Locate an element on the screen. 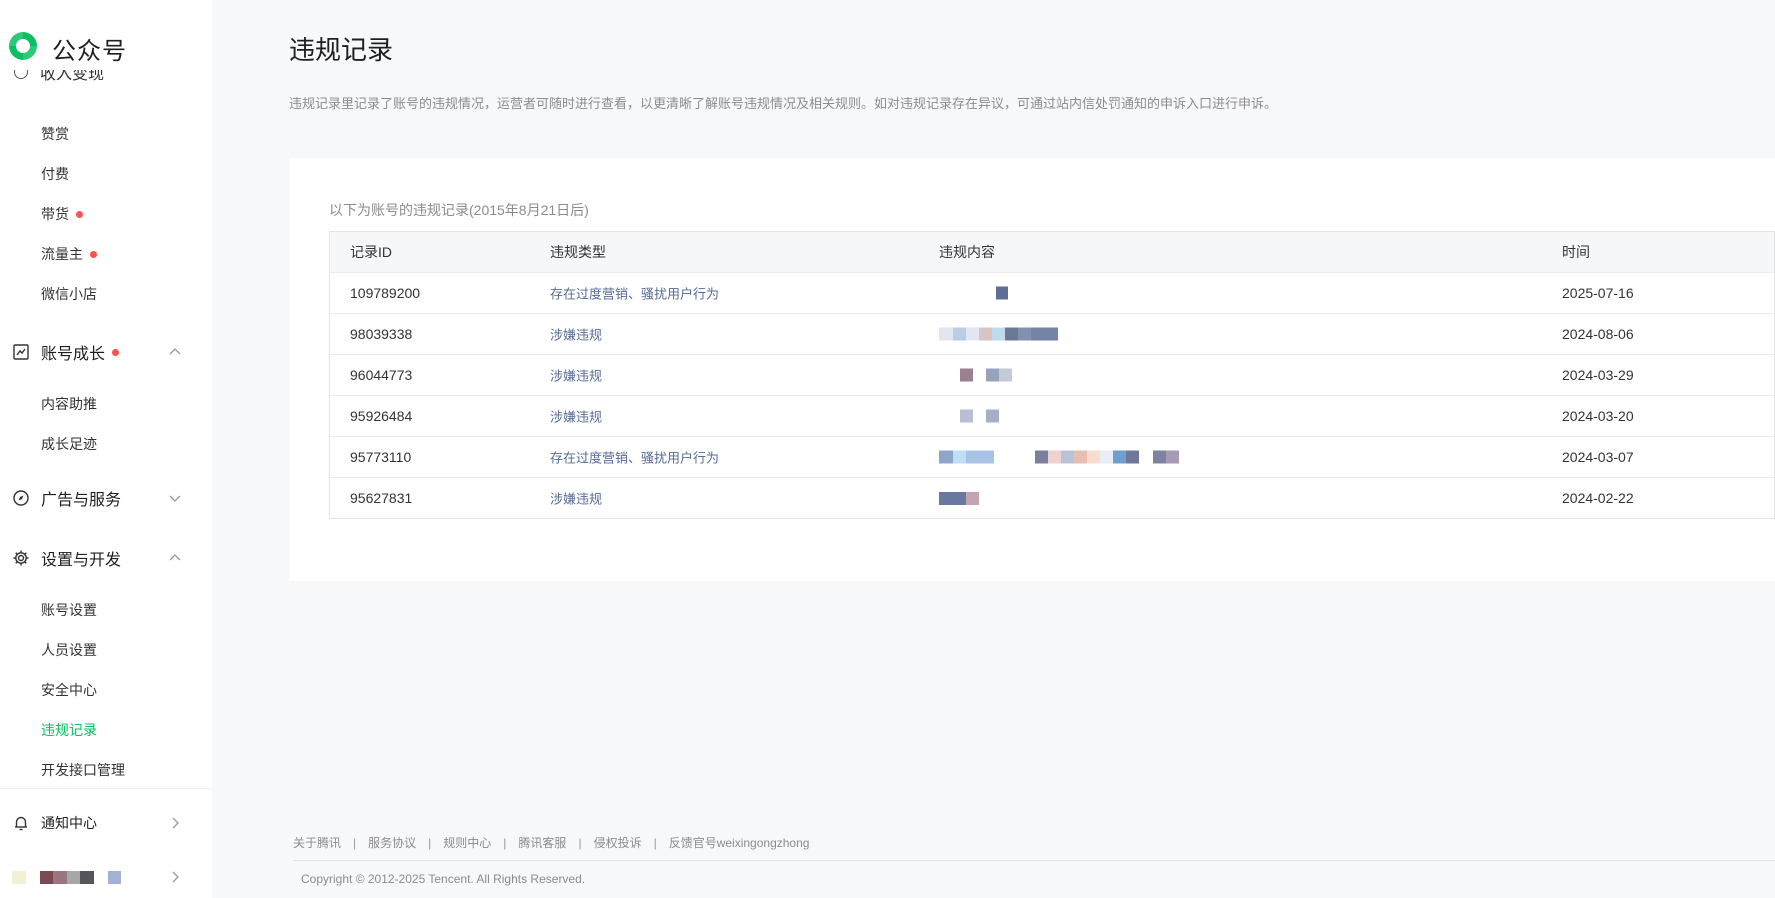 The image size is (1775, 898). footer-link-service-agreement: 服务协议 is located at coordinates (392, 842).